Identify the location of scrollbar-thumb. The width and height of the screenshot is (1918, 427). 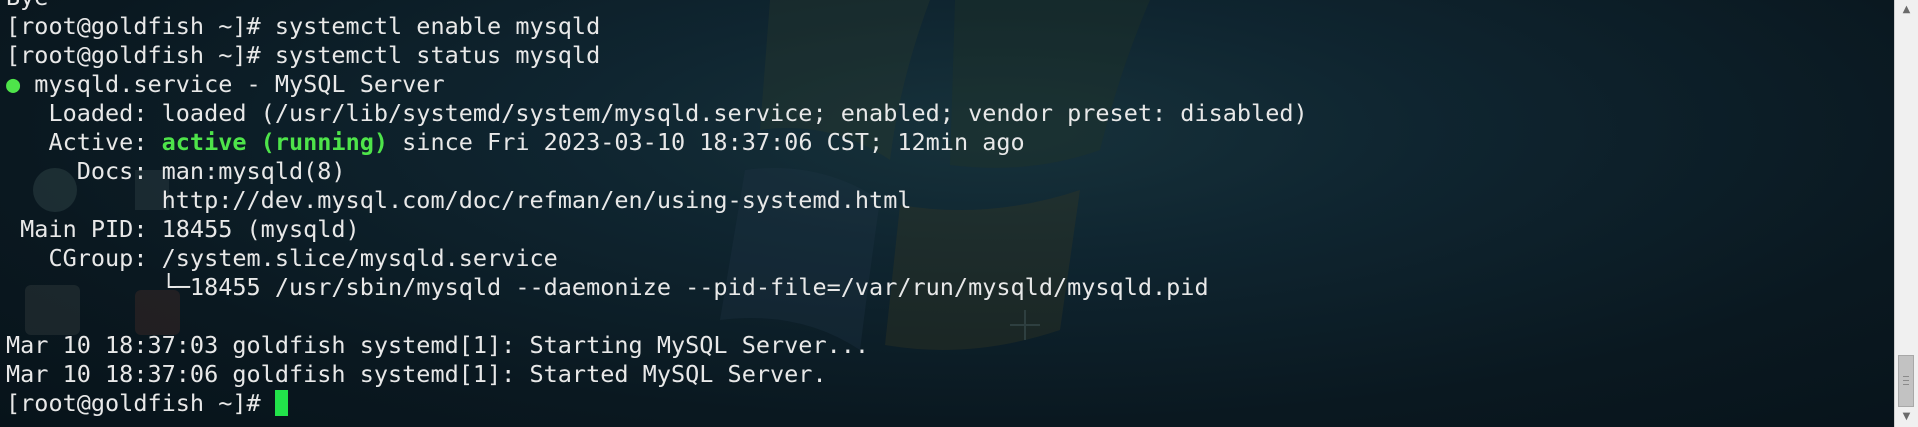
(1906, 381).